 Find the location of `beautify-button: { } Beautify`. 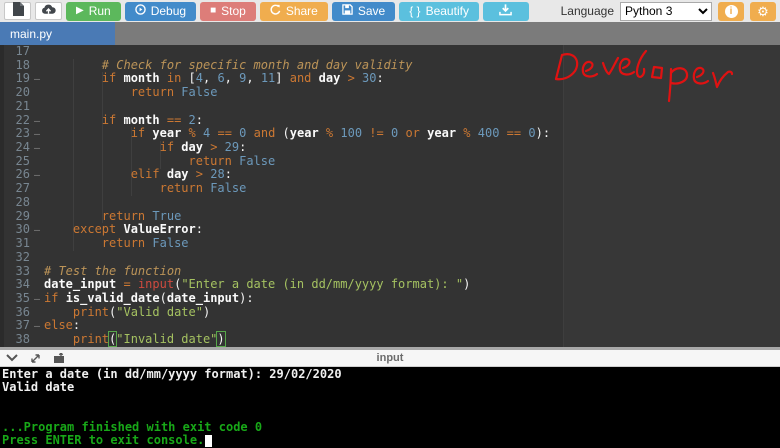

beautify-button: { } Beautify is located at coordinates (439, 11).